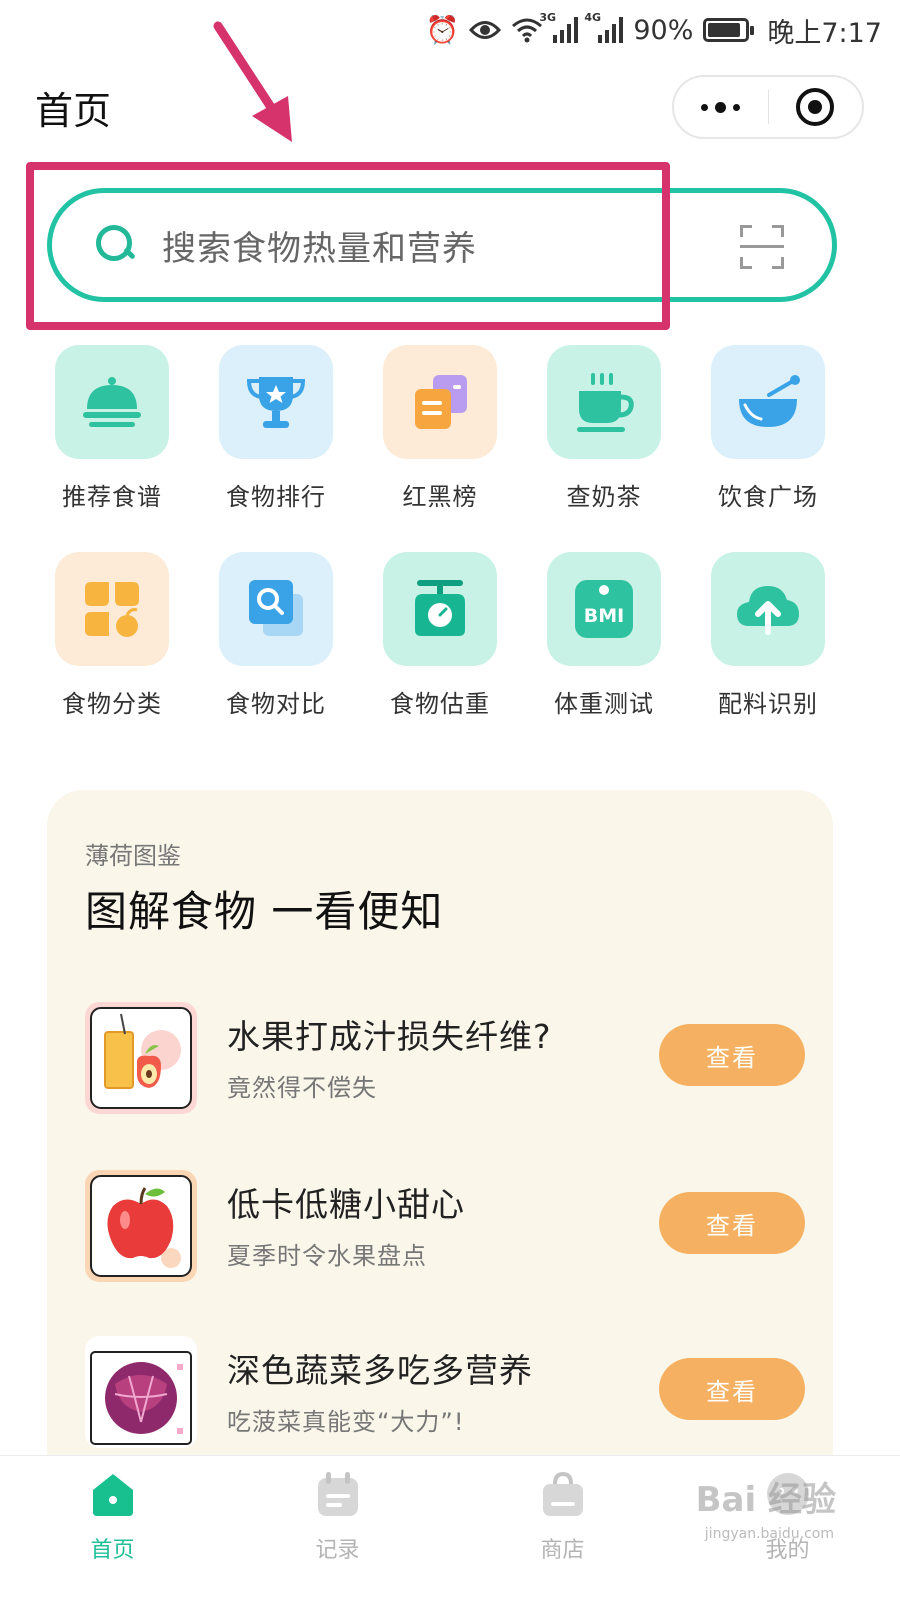 The height and width of the screenshot is (1600, 900). I want to click on grid-item-diet-square: 饮食广场, so click(768, 428).